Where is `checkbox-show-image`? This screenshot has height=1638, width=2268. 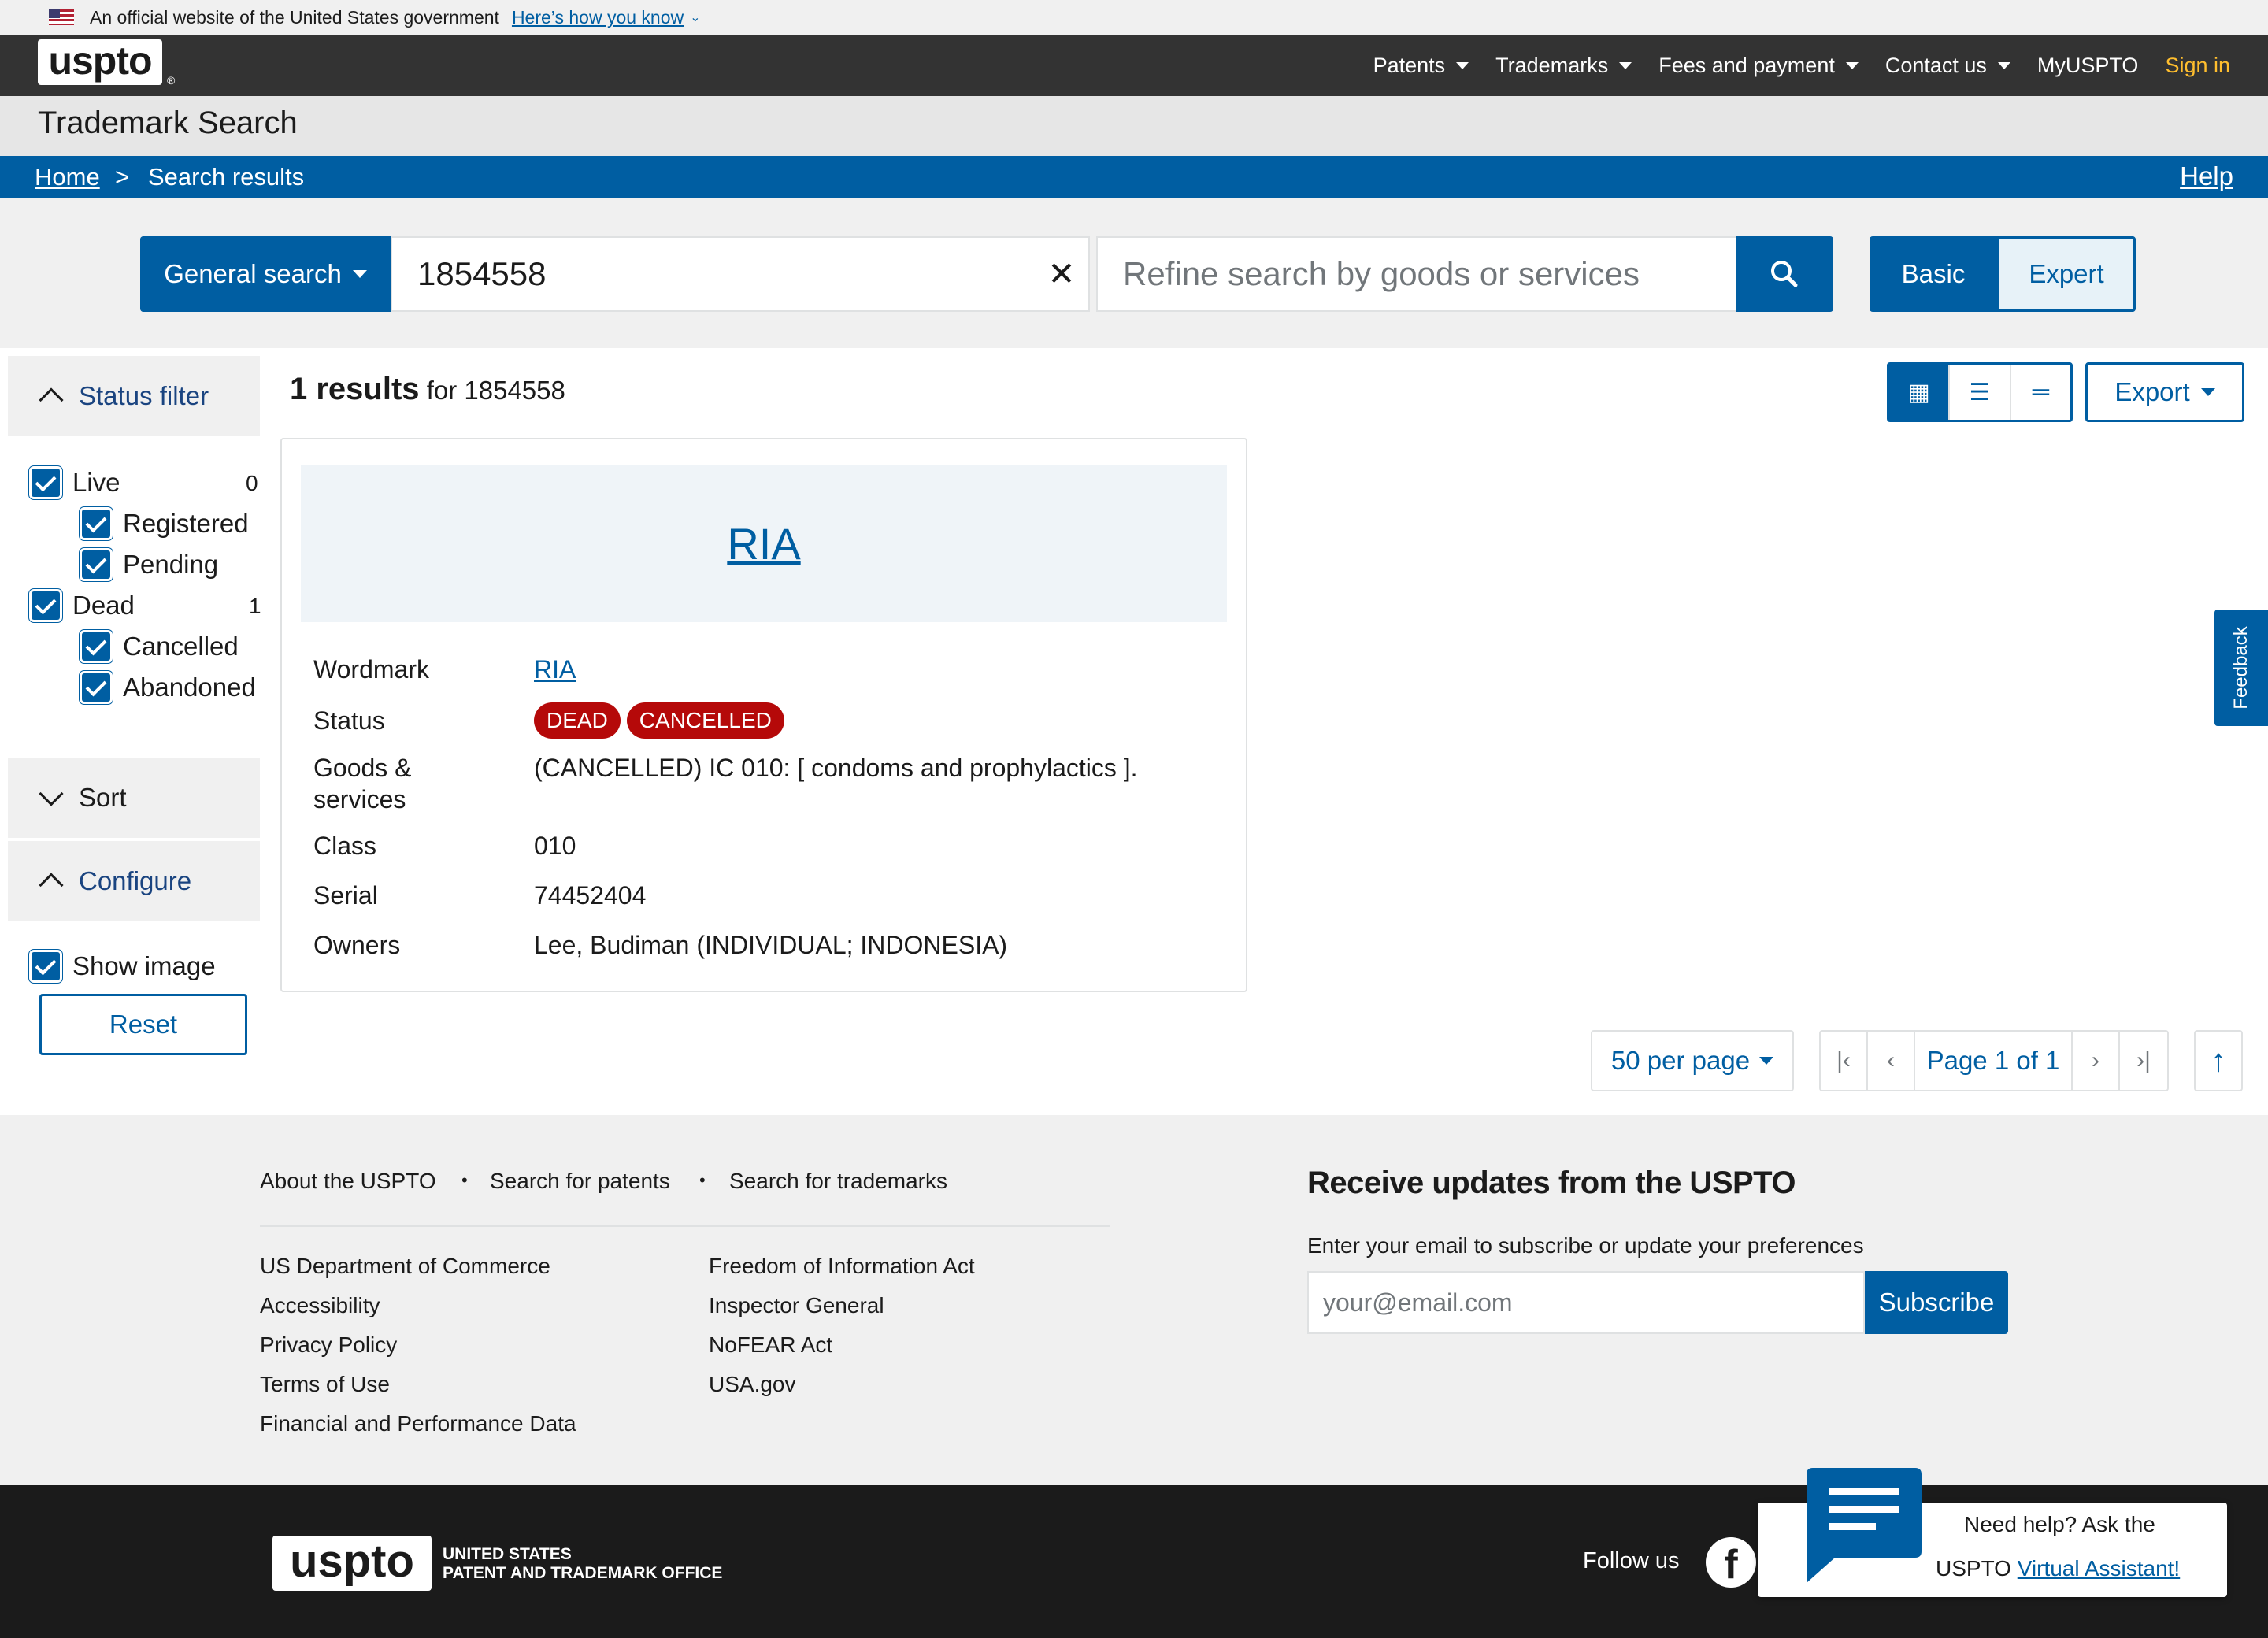 checkbox-show-image is located at coordinates (46, 966).